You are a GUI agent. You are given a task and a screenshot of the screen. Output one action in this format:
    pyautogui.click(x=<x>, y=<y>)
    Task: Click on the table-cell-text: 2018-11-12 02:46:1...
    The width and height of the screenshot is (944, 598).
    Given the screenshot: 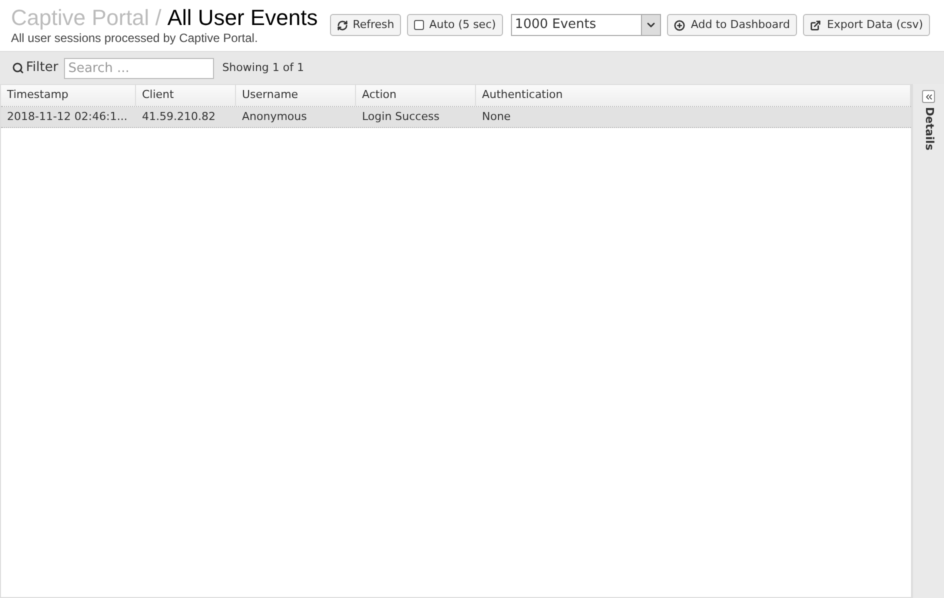 What is the action you would take?
    pyautogui.click(x=67, y=116)
    